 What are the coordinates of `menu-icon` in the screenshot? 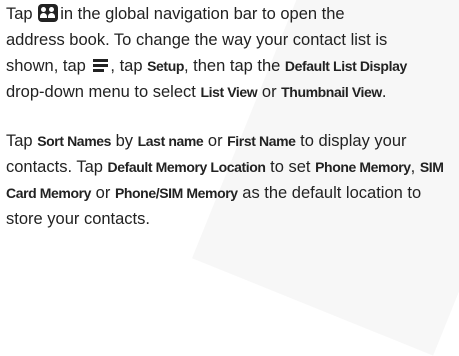 It's located at (101, 65).